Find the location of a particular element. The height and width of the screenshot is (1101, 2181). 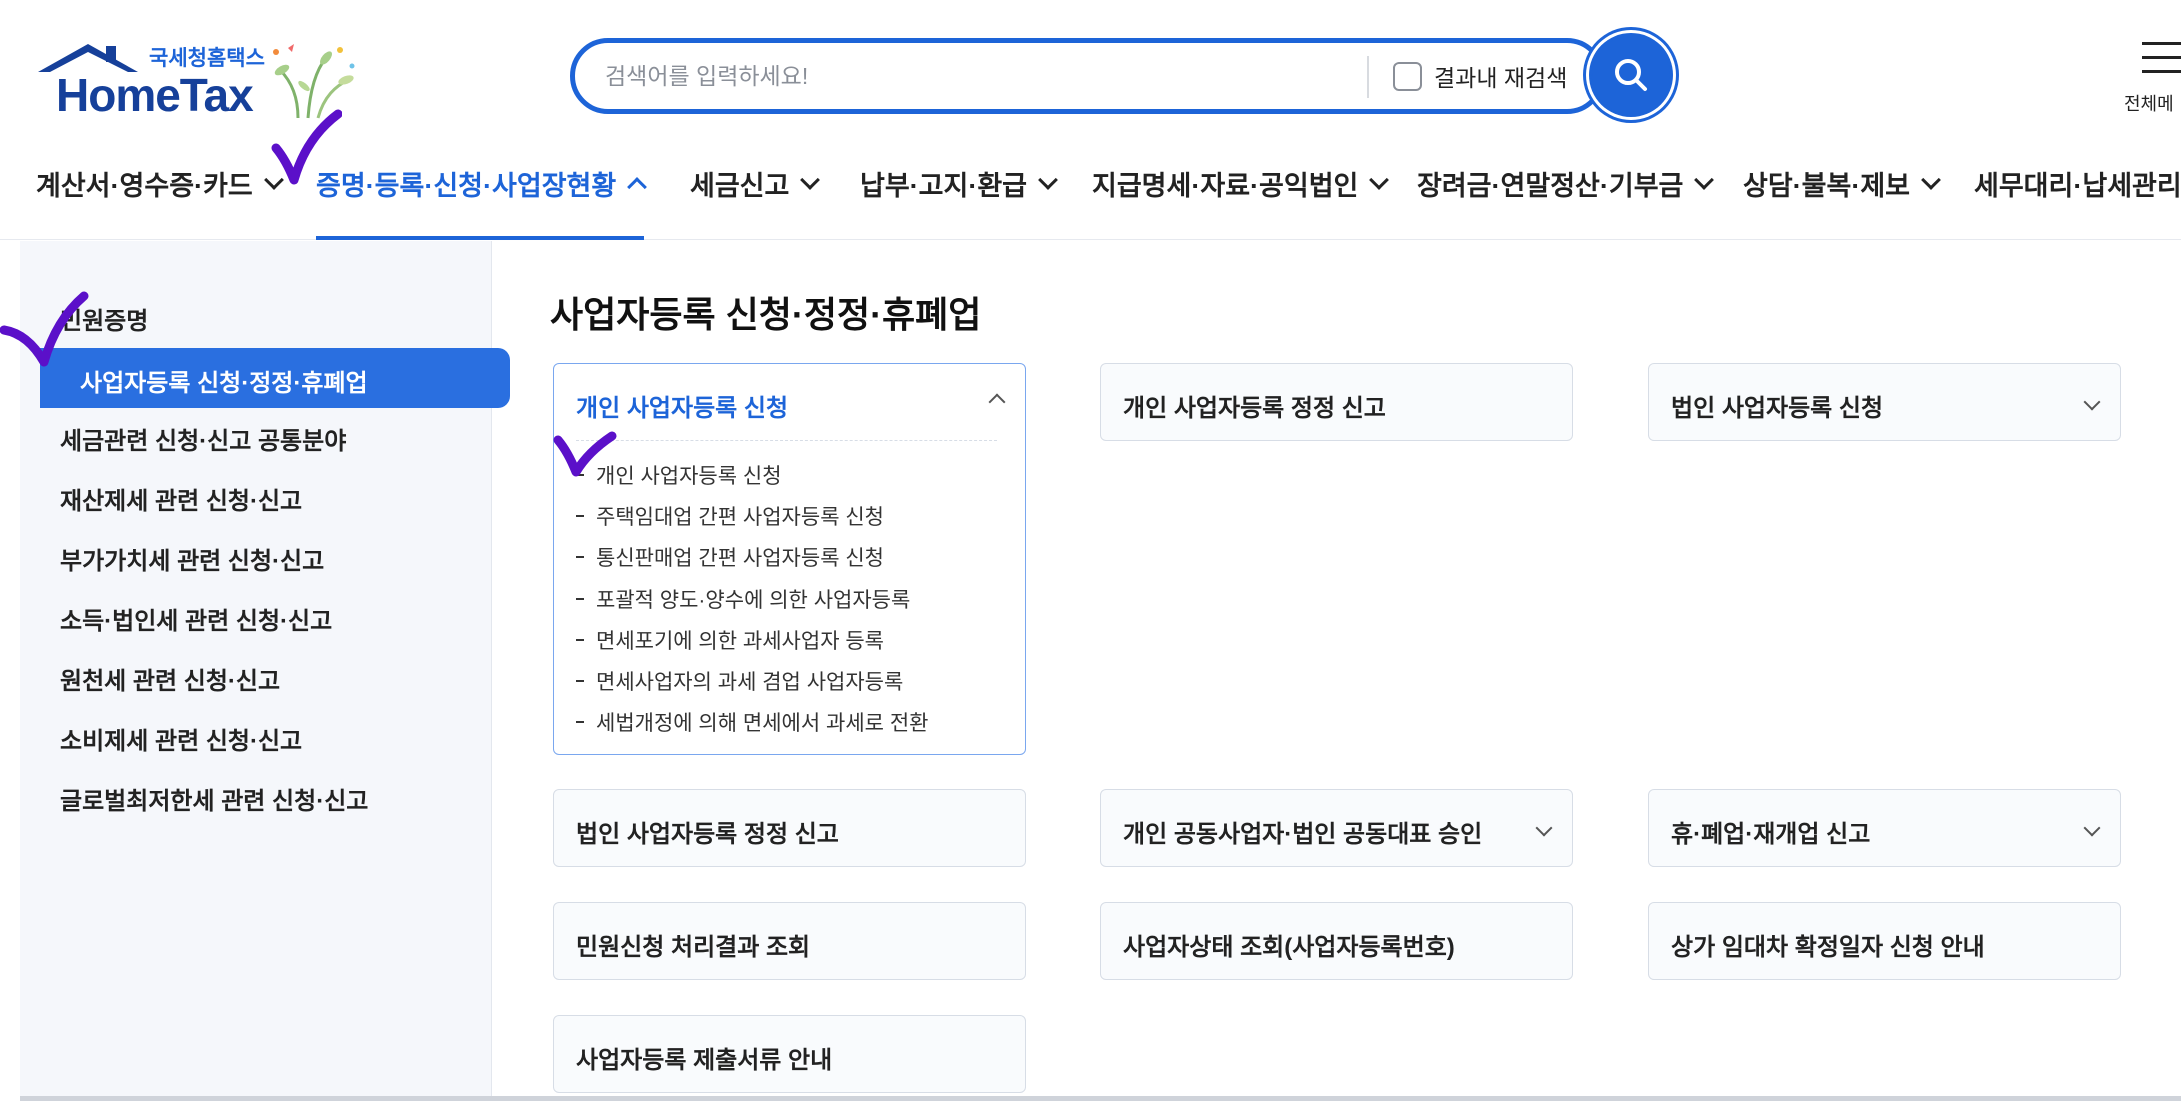

research-toggle: 결과내 재검색 is located at coordinates (1480, 76).